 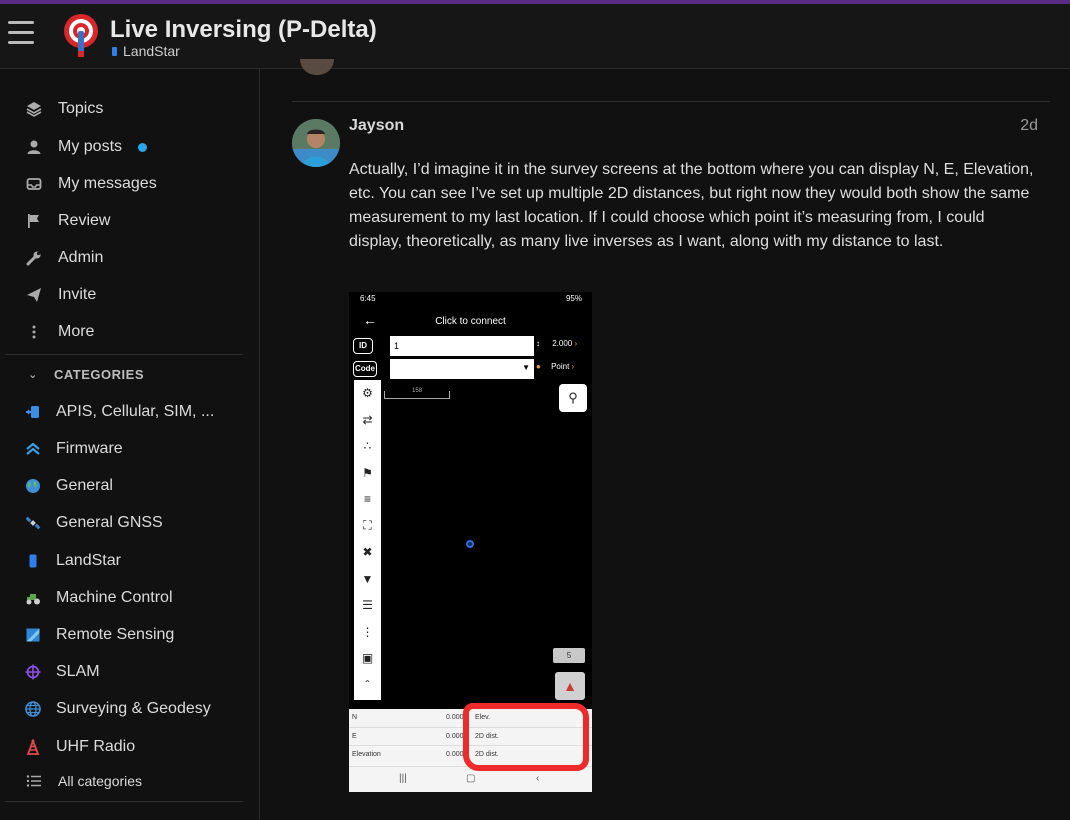 I want to click on sidebar-category-firmware: Firmware, so click(x=73, y=449).